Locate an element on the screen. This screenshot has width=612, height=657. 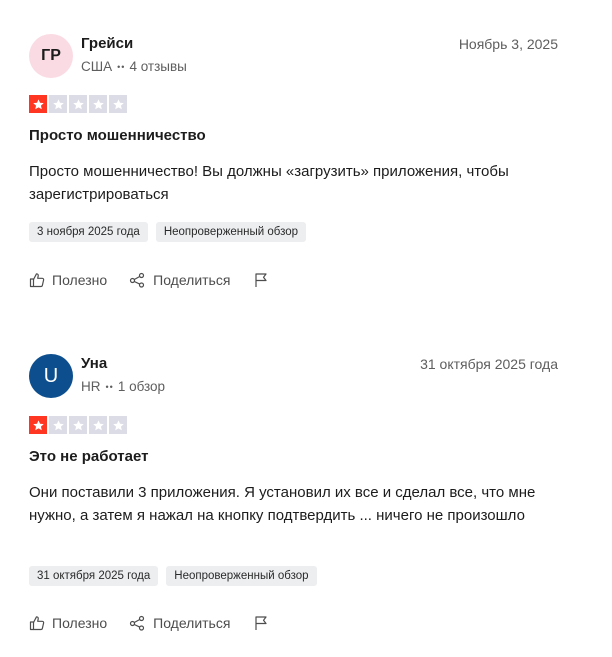
reviewer-meta: США •• 4 отзывы is located at coordinates (134, 66).